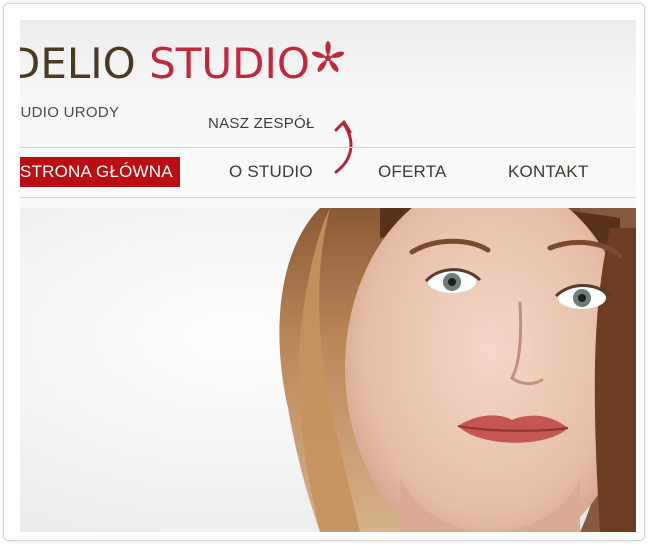 The width and height of the screenshot is (648, 544). I want to click on nav-item-o-studio: O STUDIO, so click(271, 172).